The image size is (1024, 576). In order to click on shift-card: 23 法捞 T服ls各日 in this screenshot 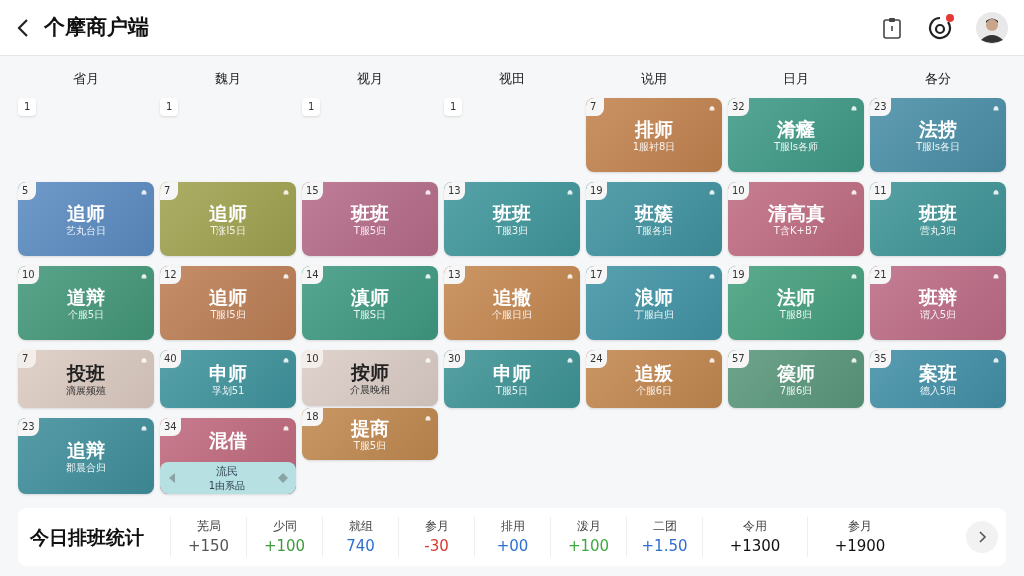, I will do `click(938, 135)`.